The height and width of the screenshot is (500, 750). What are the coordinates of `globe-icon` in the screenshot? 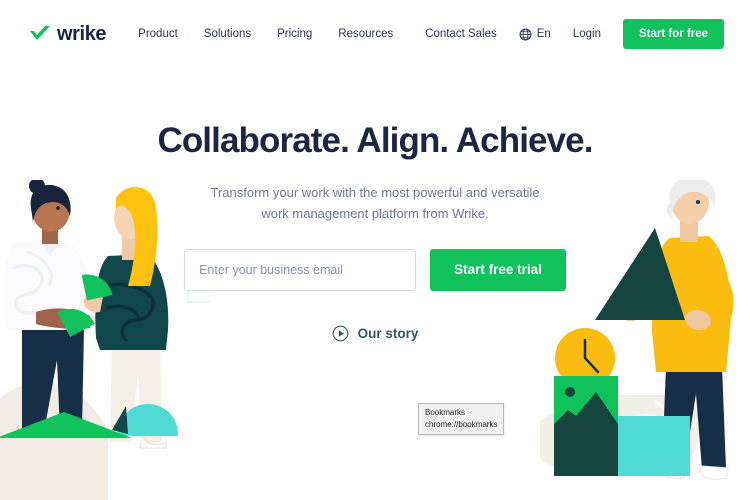 It's located at (525, 34).